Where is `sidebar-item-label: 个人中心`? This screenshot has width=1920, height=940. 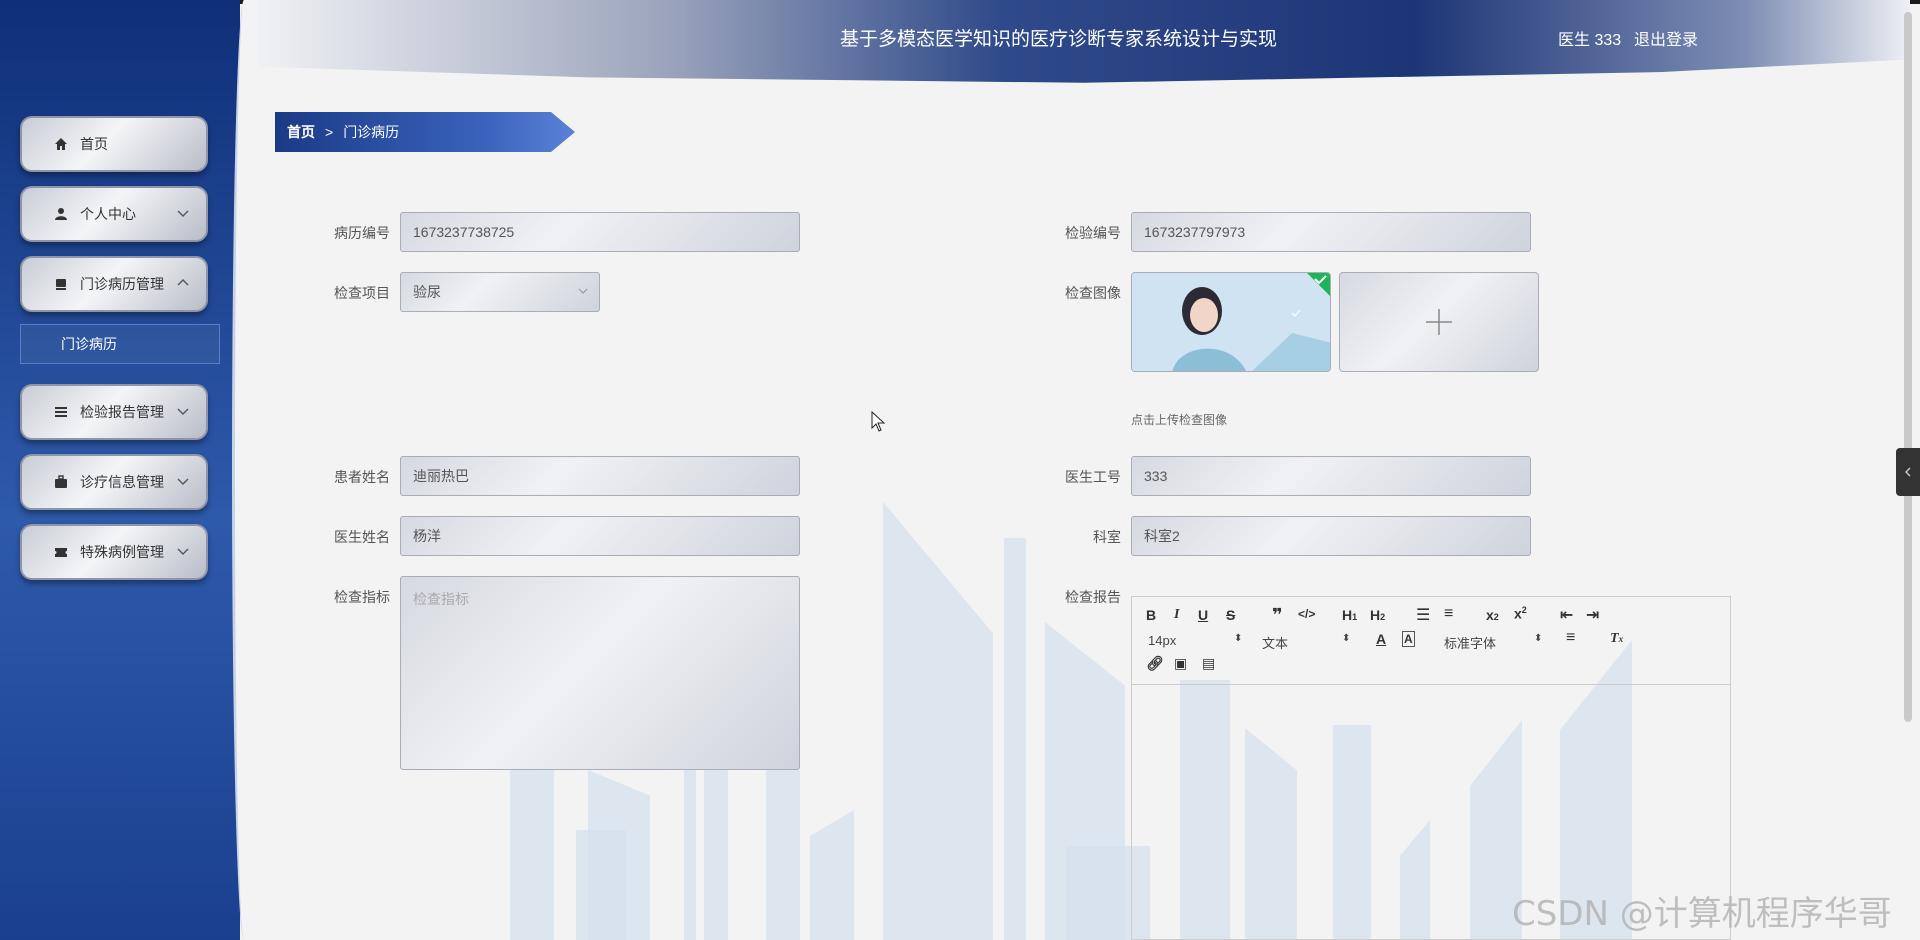 sidebar-item-label: 个人中心 is located at coordinates (108, 214).